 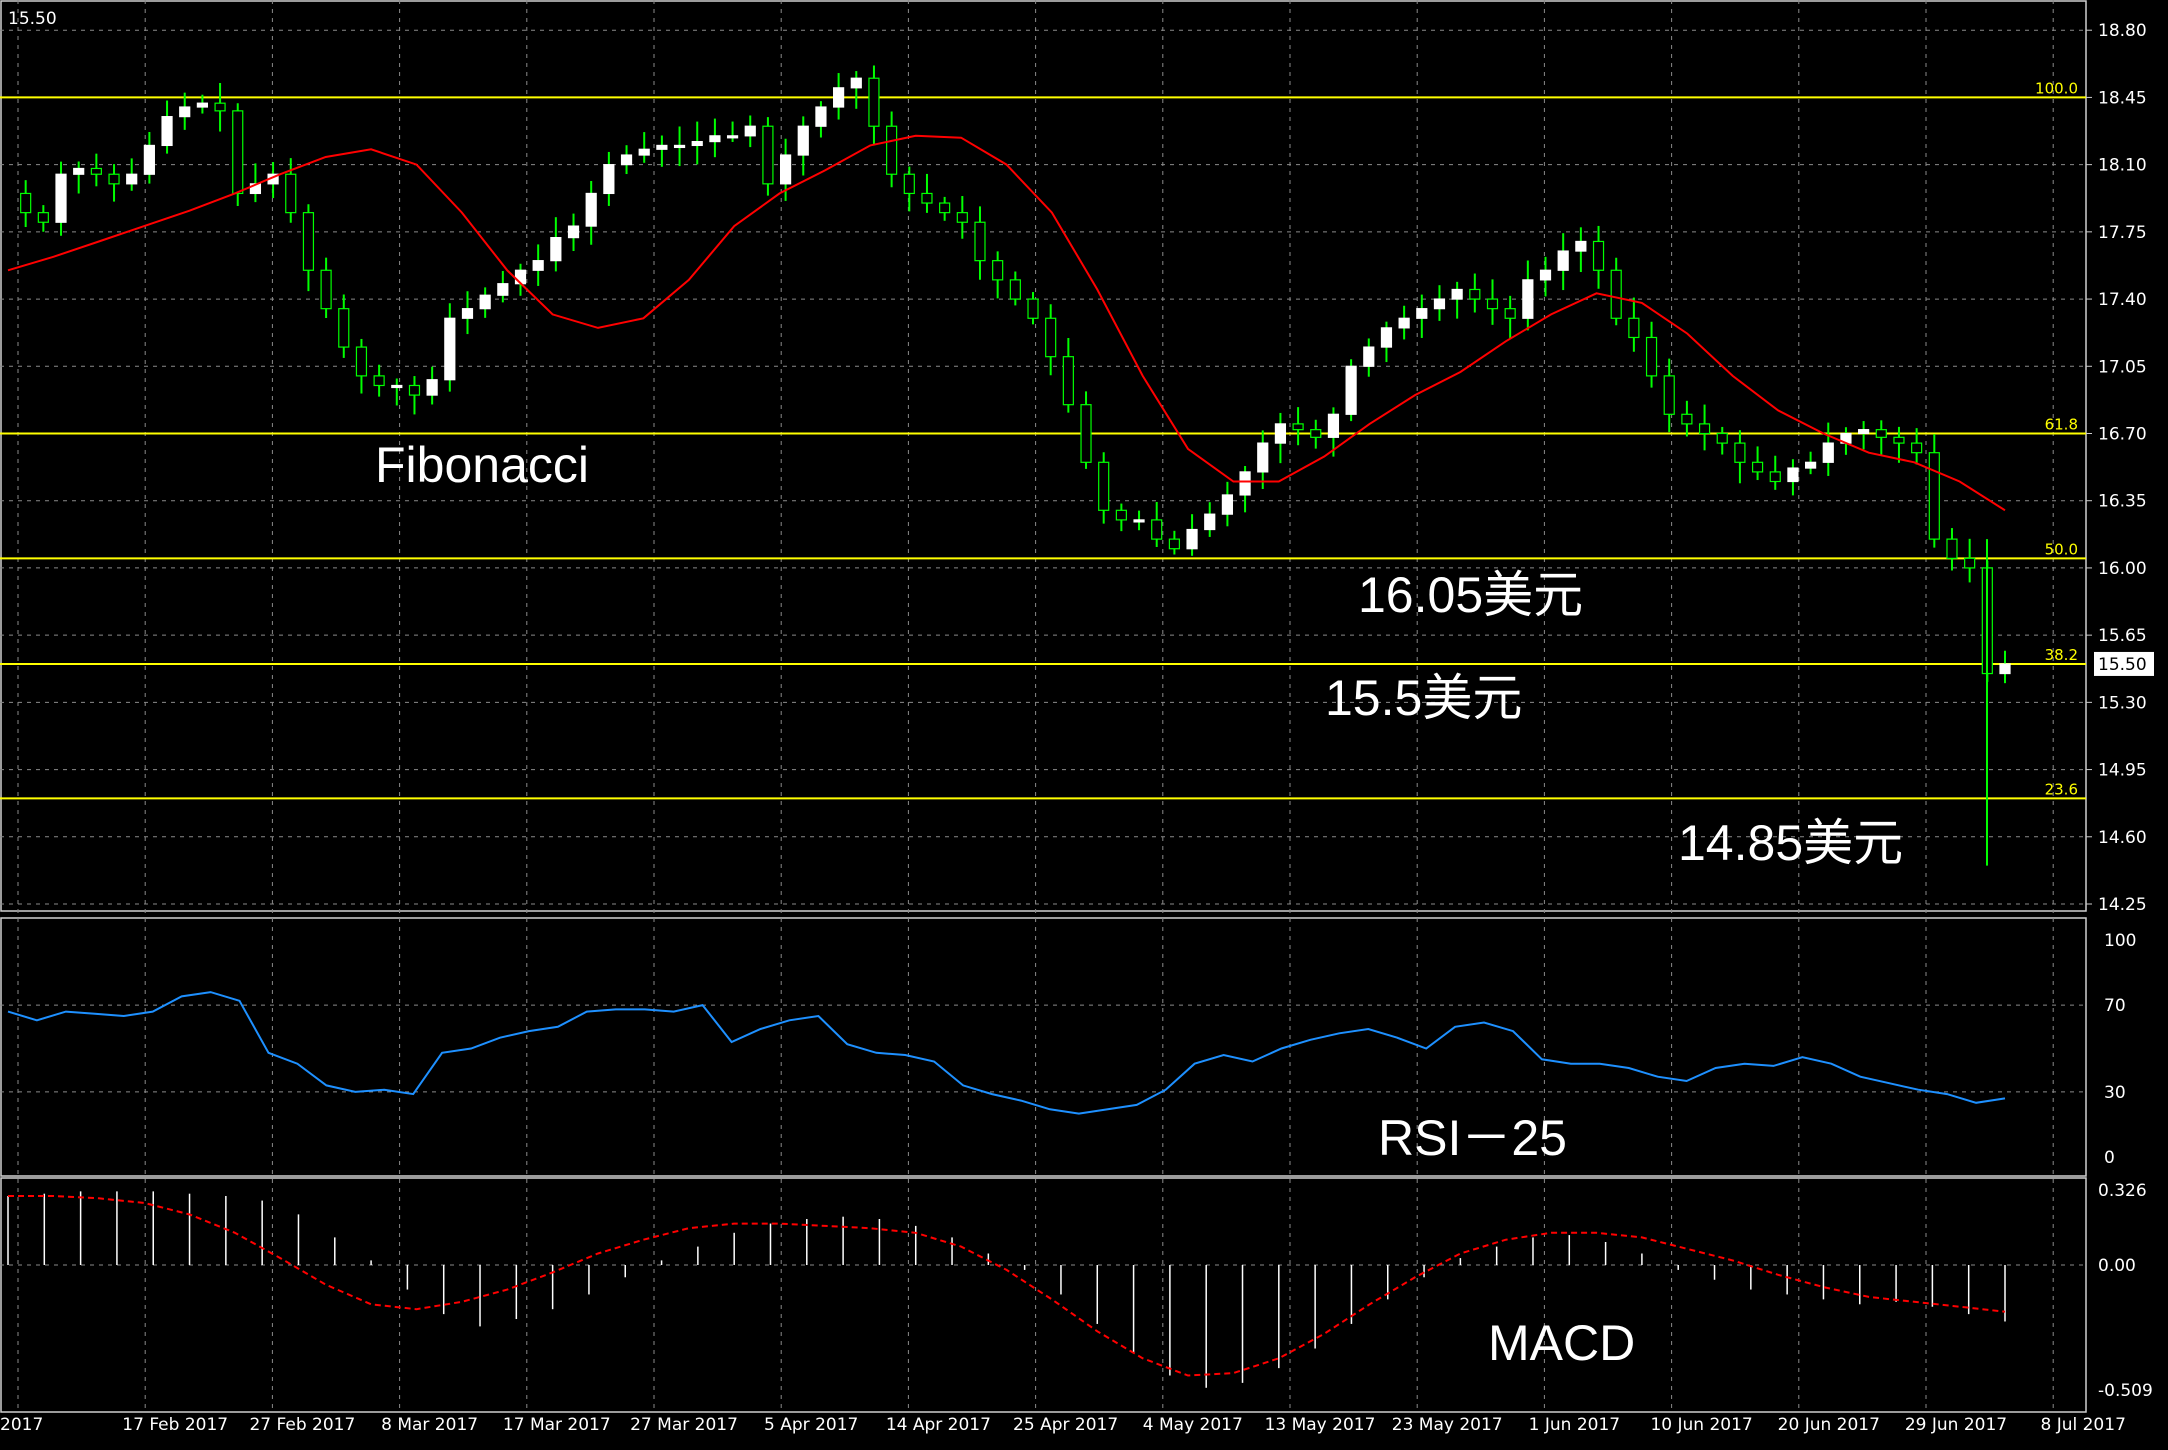 What do you see at coordinates (1829, 1425) in the screenshot?
I see `date-tick-label: 20 Jun 2017` at bounding box center [1829, 1425].